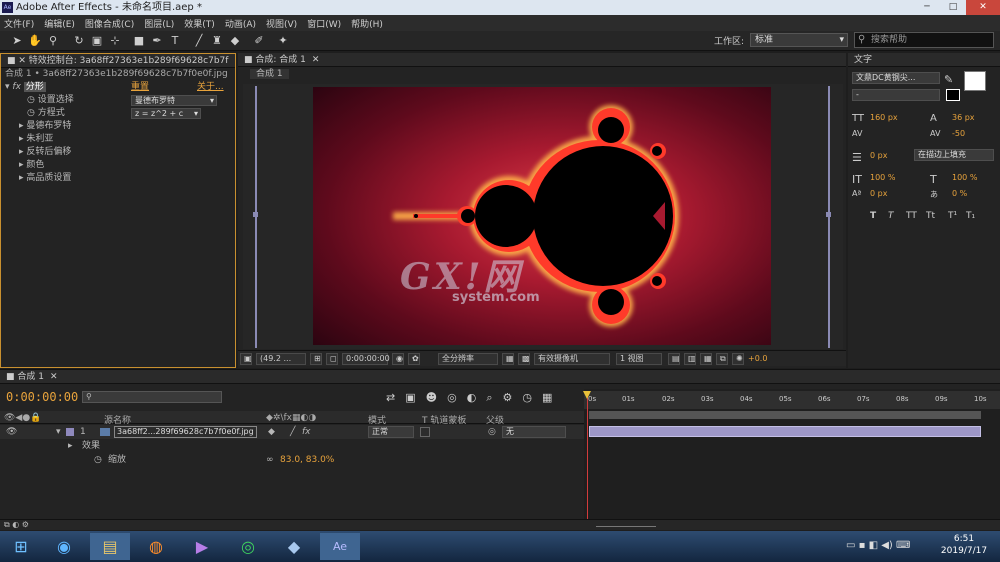  What do you see at coordinates (217, 41) in the screenshot?
I see `clone-stamp-tool-icon: ♜` at bounding box center [217, 41].